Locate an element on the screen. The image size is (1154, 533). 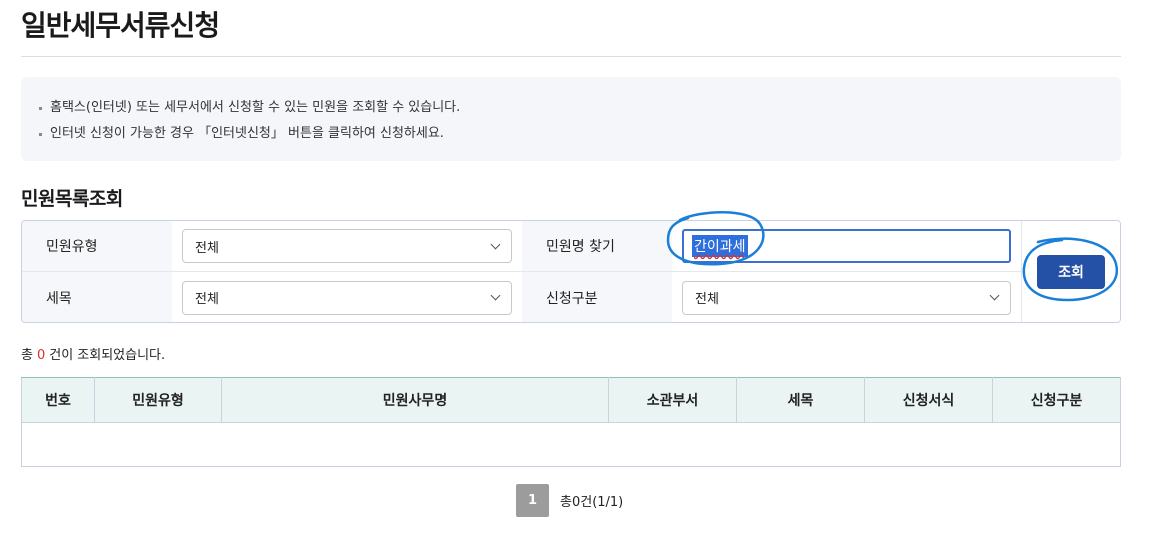
column-header-number: 번호 is located at coordinates (58, 400).